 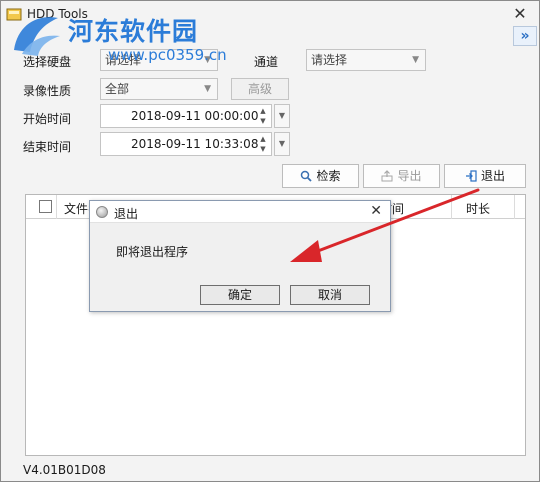 What do you see at coordinates (330, 295) in the screenshot?
I see `dialog-cancel-button: 取消` at bounding box center [330, 295].